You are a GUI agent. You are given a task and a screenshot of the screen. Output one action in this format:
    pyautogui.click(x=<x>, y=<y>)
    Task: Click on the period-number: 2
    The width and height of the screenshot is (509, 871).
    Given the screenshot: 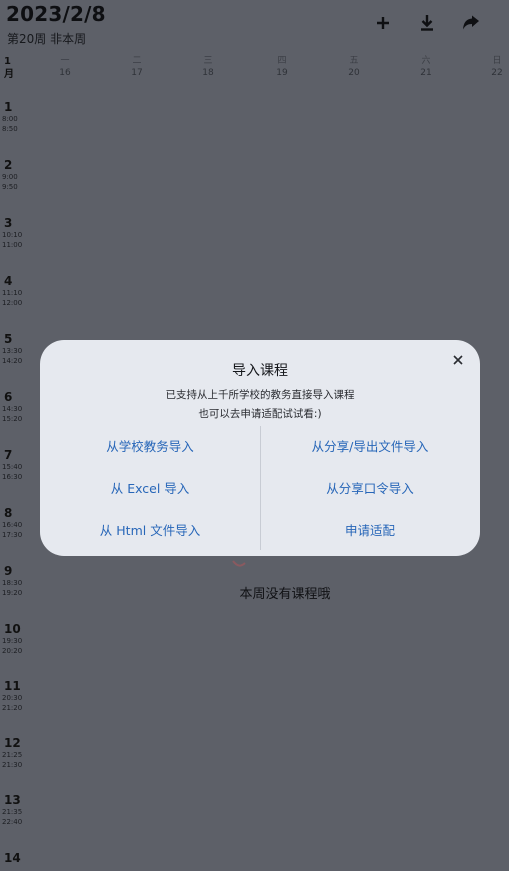 What is the action you would take?
    pyautogui.click(x=8, y=165)
    